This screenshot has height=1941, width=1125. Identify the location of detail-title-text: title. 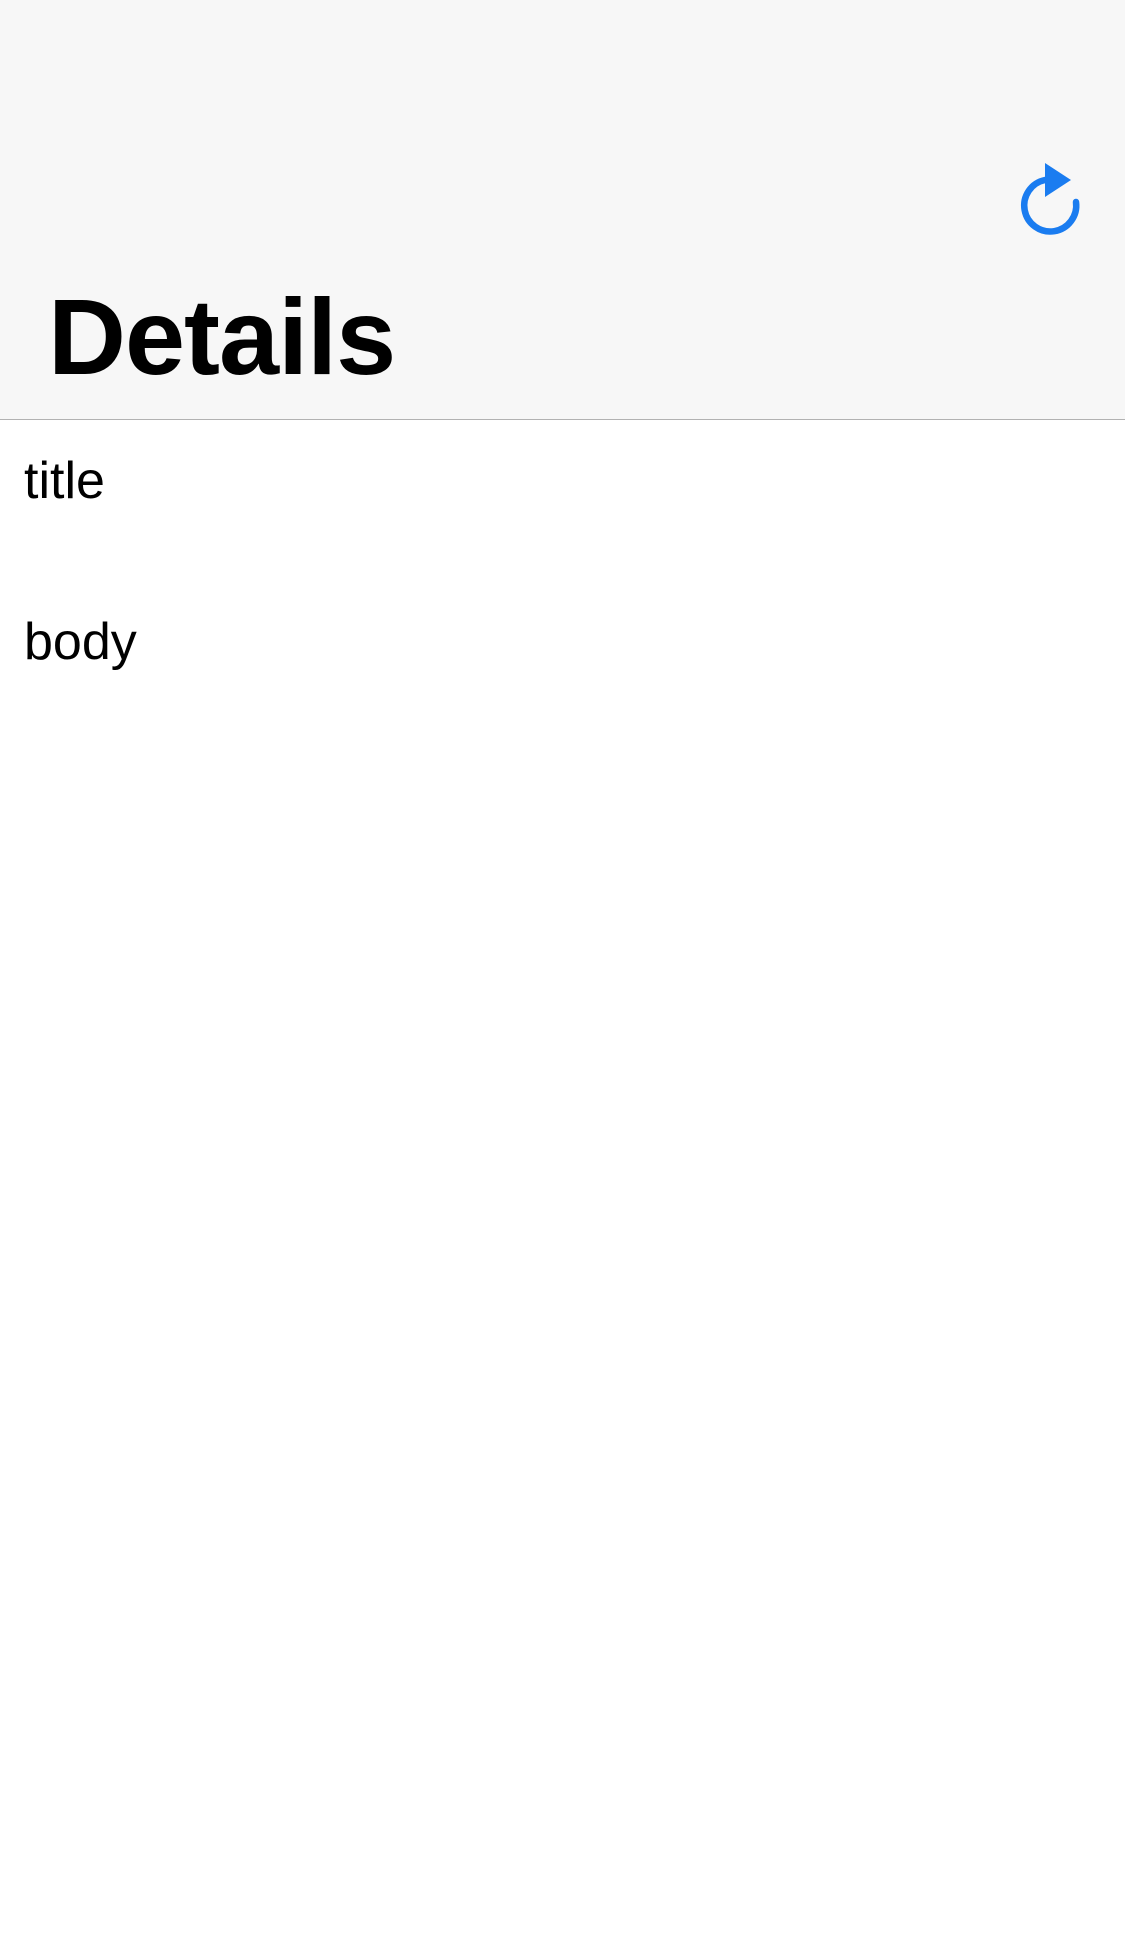
(64, 481).